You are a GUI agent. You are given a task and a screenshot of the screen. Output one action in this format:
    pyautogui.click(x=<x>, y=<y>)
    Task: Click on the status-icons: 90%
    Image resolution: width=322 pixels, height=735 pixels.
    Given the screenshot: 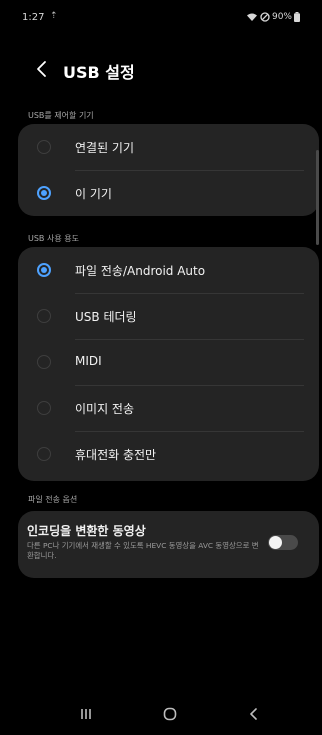 What is the action you would take?
    pyautogui.click(x=273, y=17)
    